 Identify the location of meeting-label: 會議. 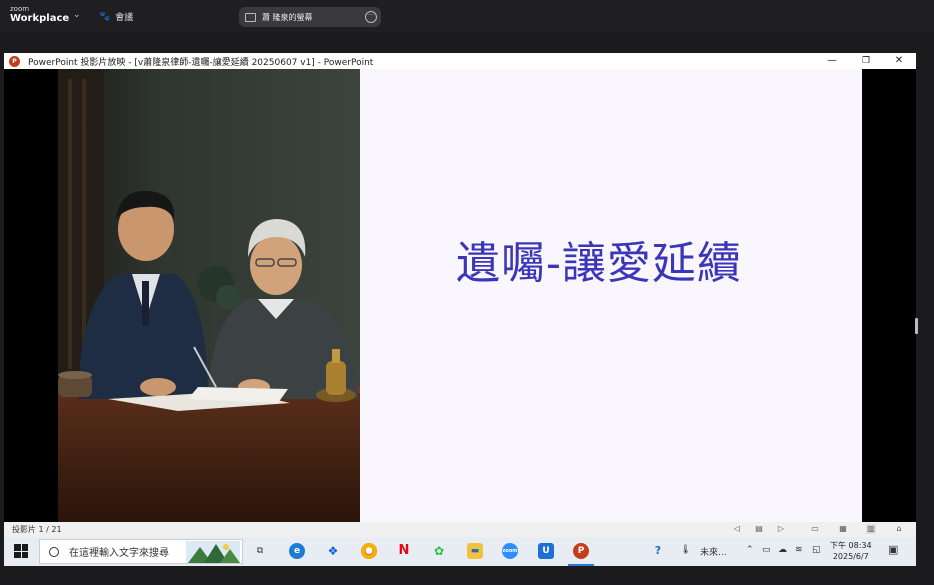
(124, 18).